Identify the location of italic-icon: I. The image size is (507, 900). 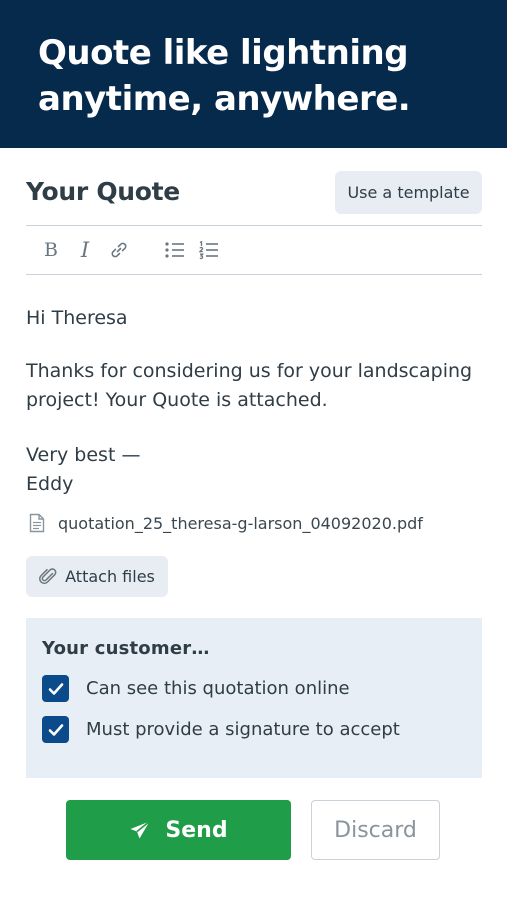
(85, 250).